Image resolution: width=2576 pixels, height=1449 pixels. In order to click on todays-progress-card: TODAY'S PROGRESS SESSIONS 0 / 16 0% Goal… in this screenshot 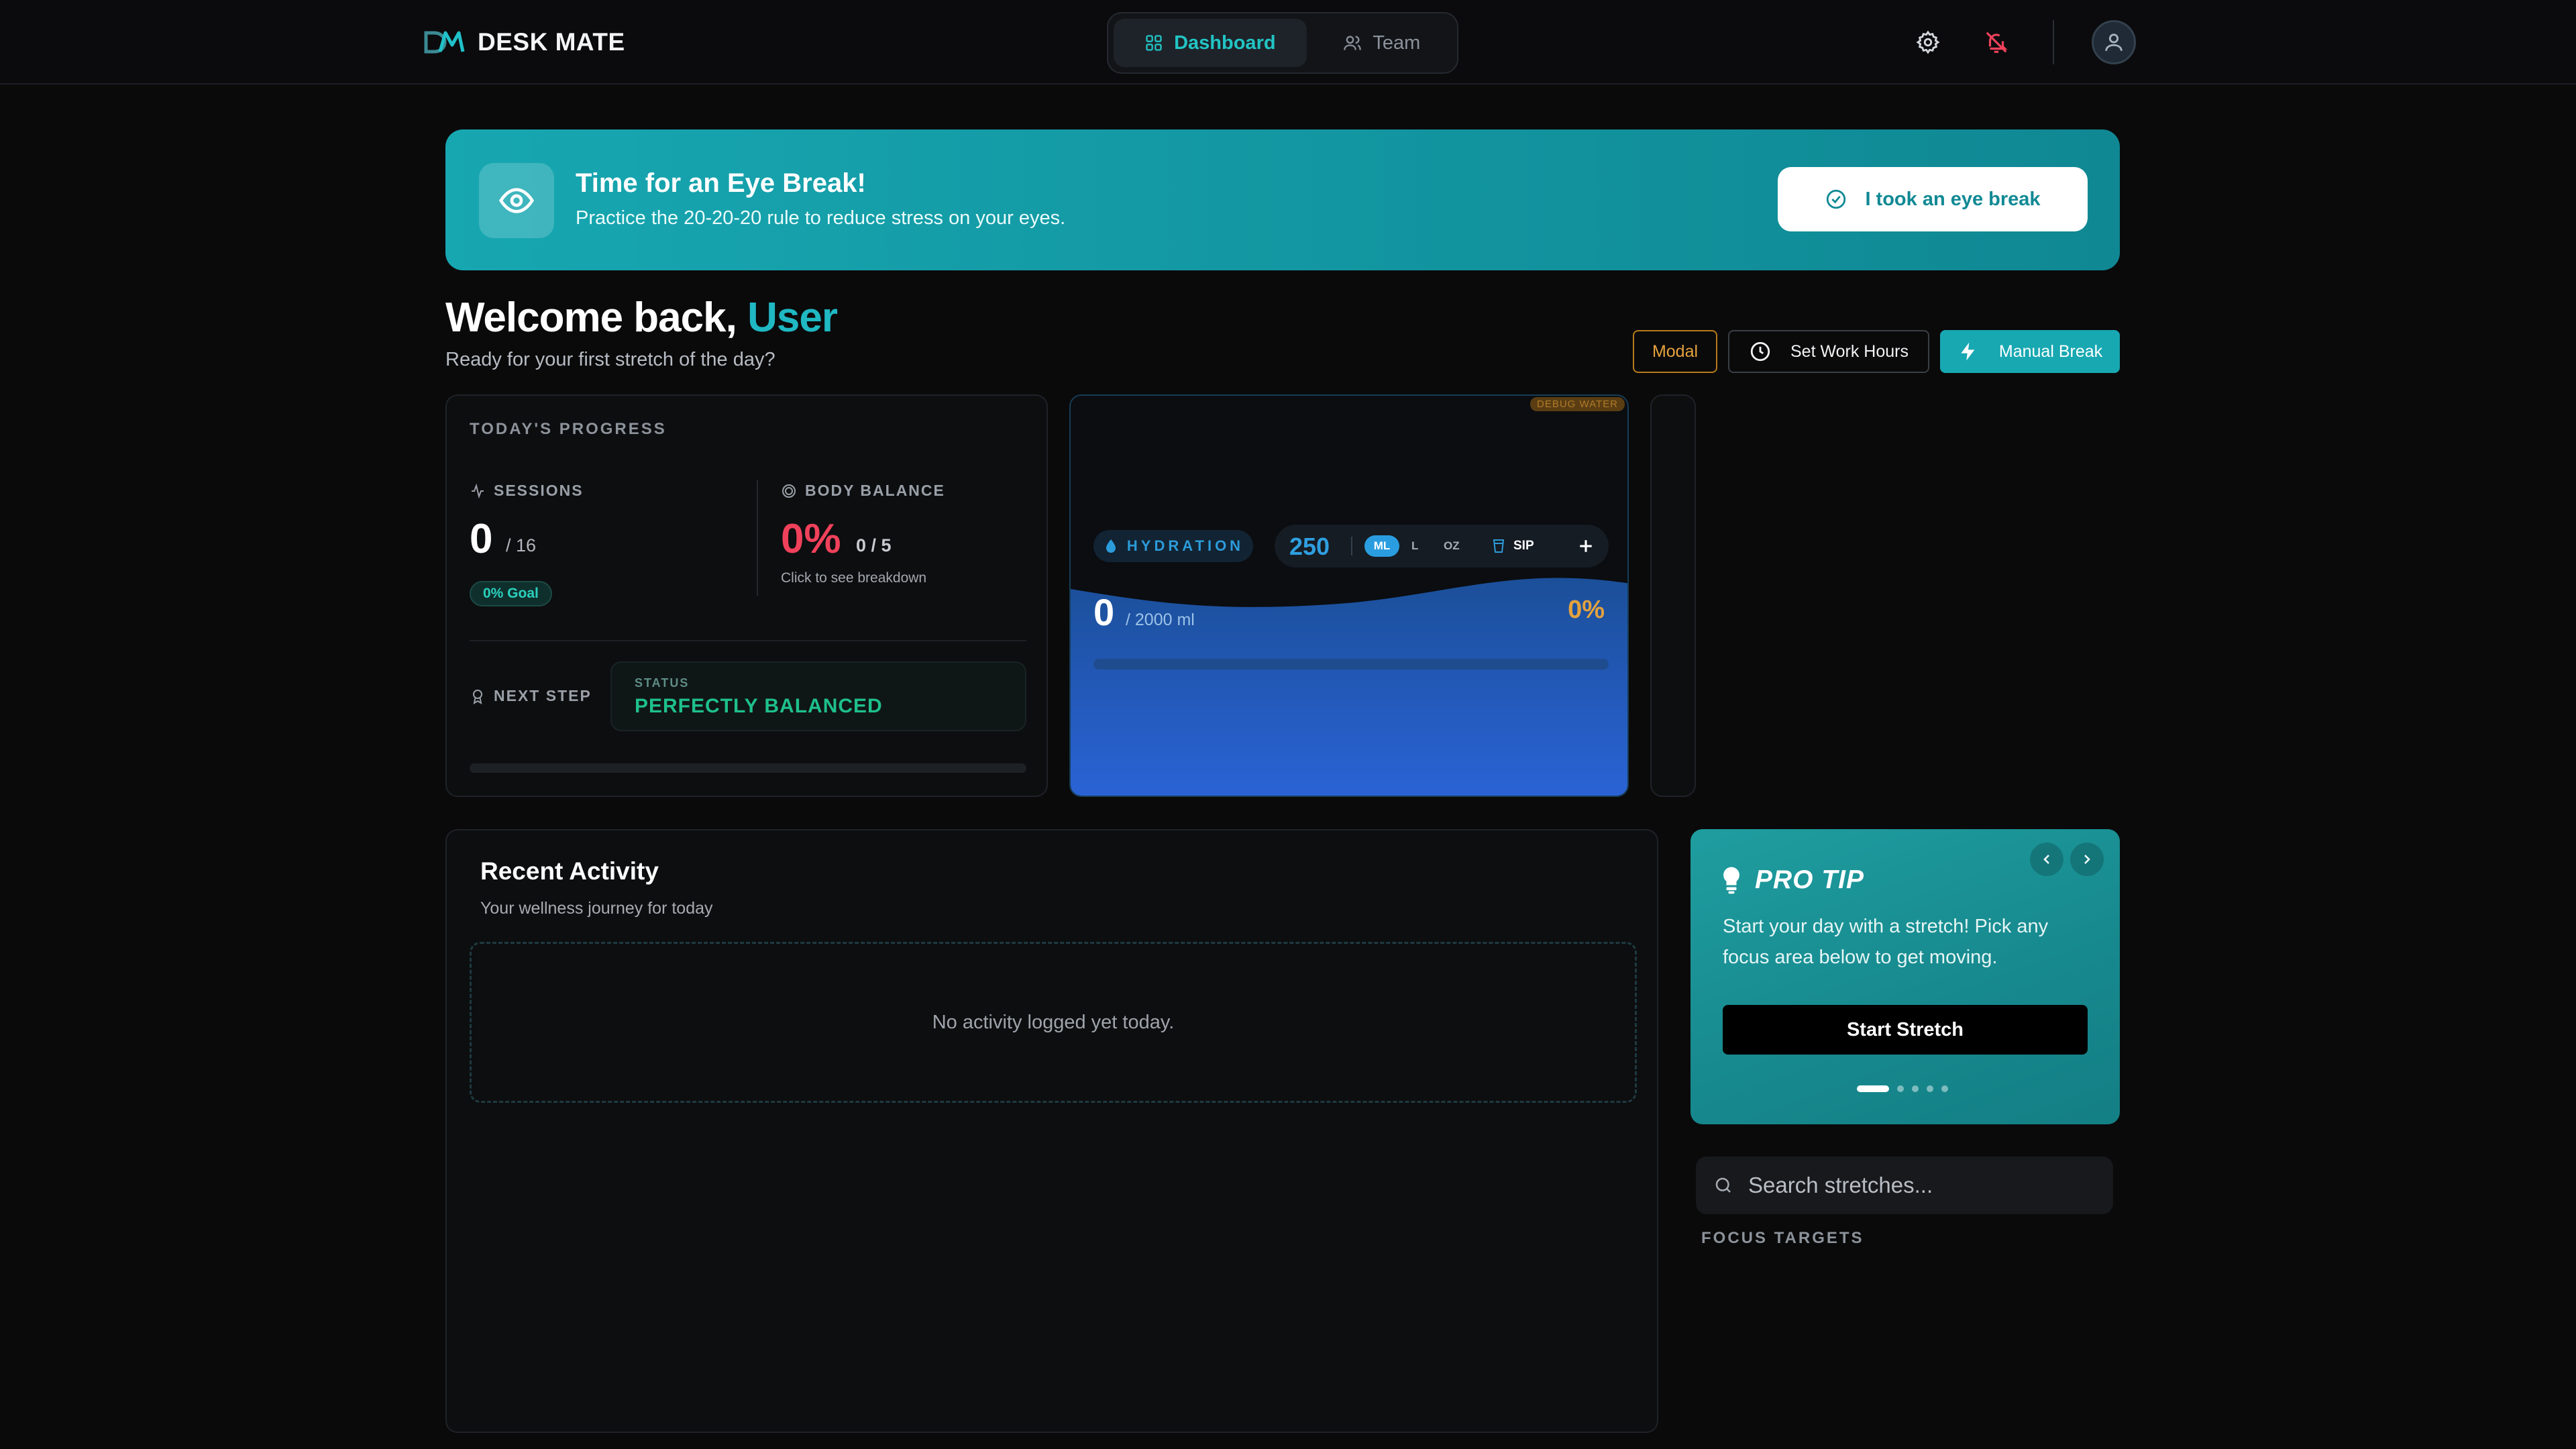, I will do `click(746, 595)`.